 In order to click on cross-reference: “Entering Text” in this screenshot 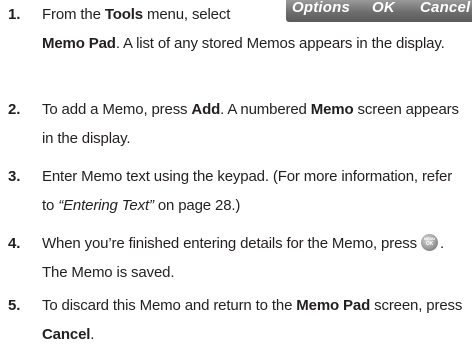, I will do `click(106, 205)`.